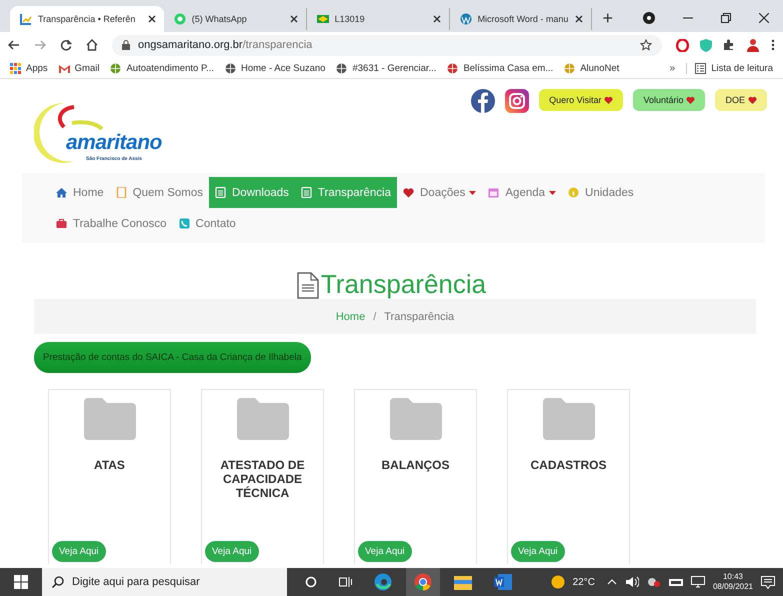 Image resolution: width=783 pixels, height=596 pixels. Describe the element at coordinates (673, 68) in the screenshot. I see `more-bookmarks-button: »` at that location.